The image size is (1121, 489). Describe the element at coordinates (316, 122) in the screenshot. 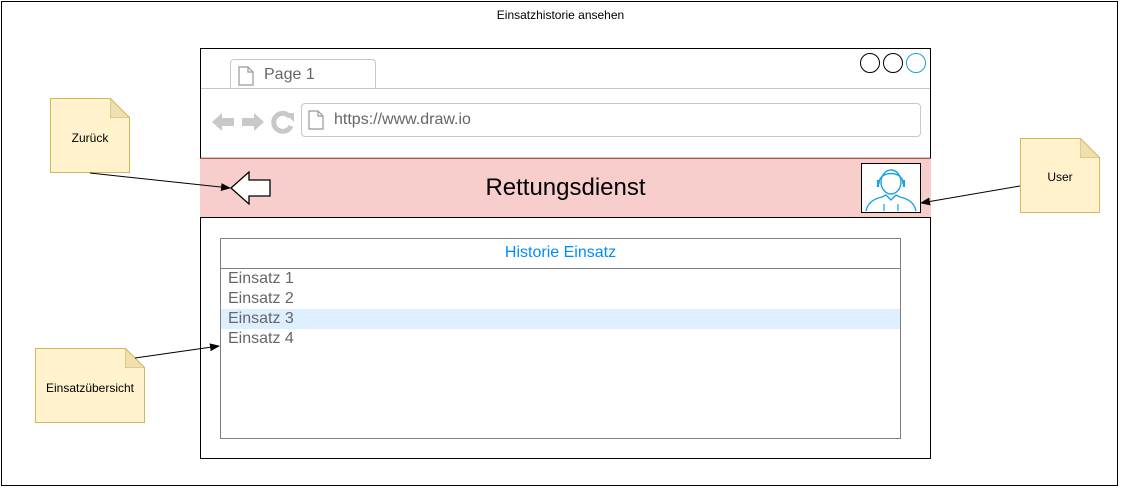

I see `page-icon` at that location.